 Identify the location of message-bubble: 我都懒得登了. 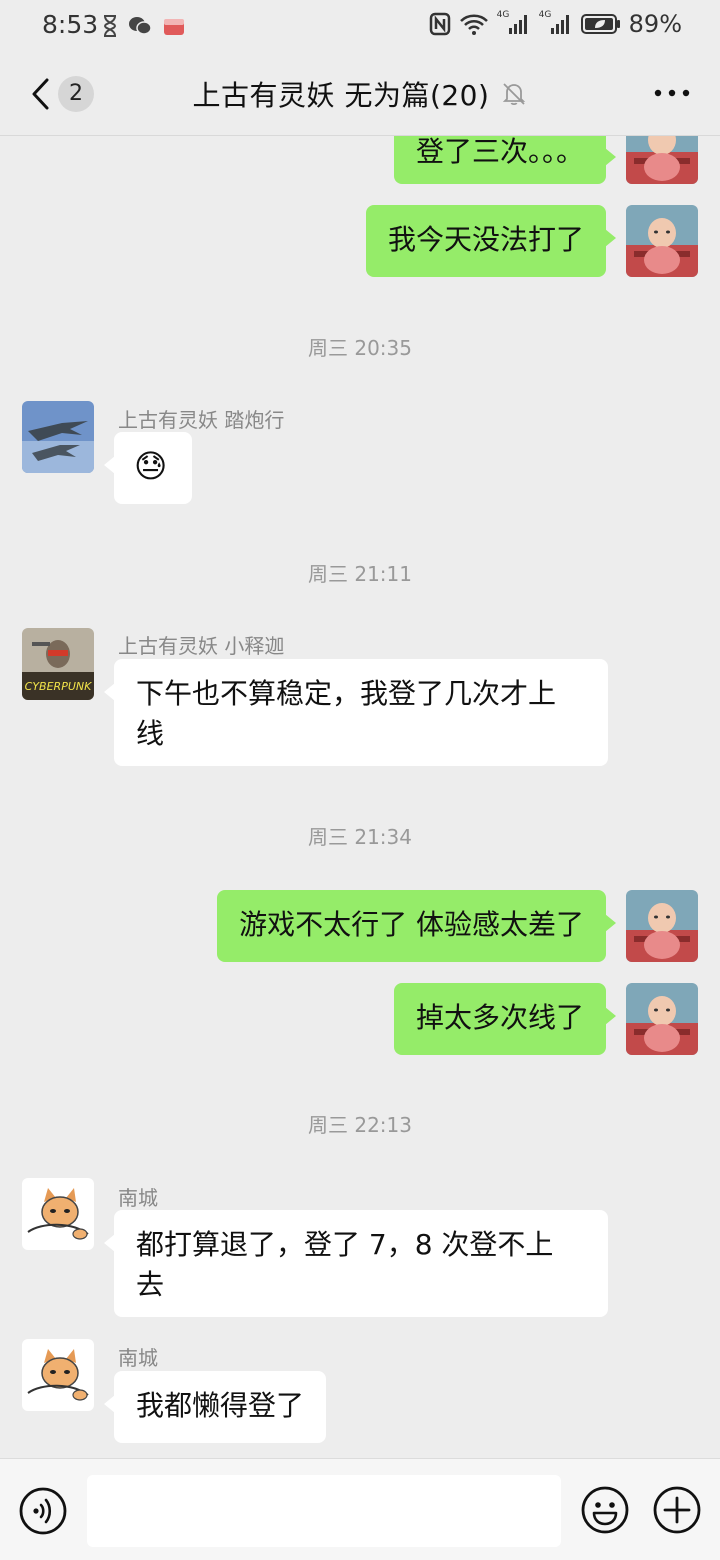
(215, 1407).